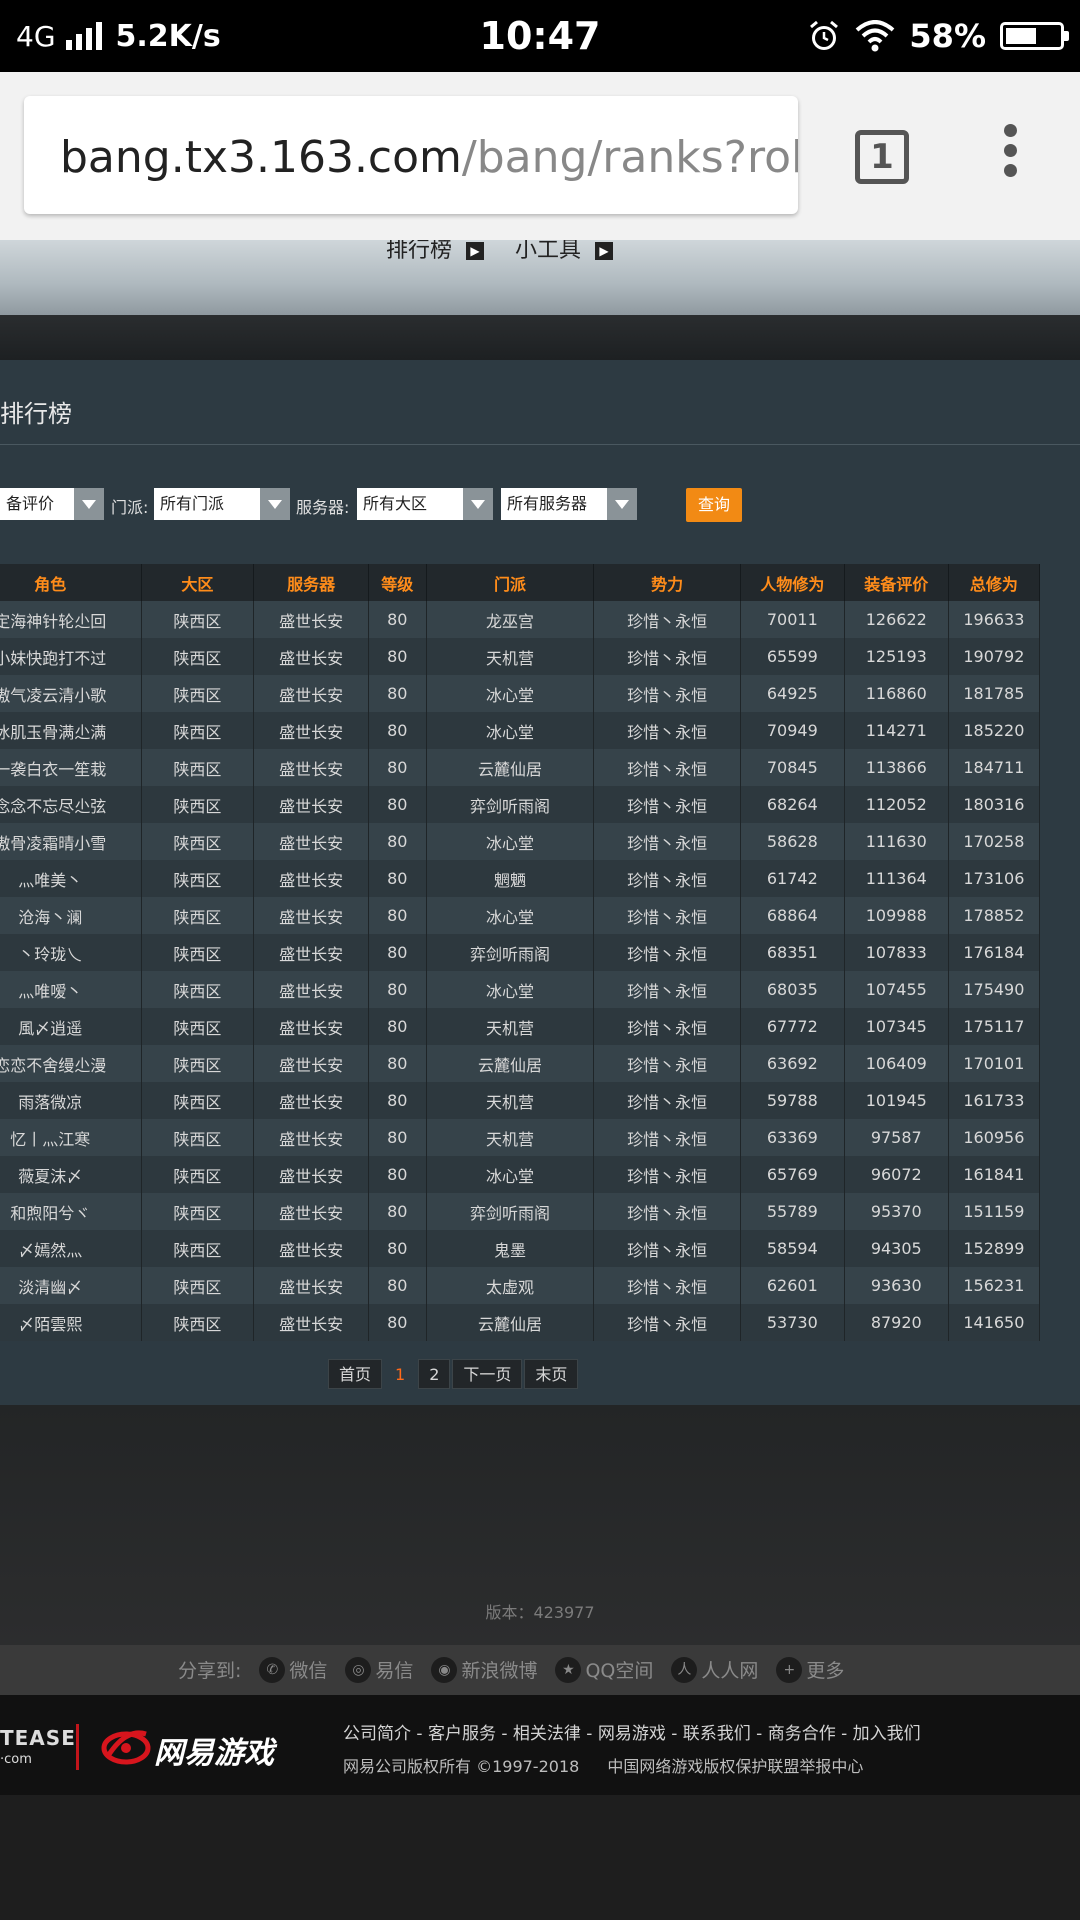  Describe the element at coordinates (510, 767) in the screenshot. I see `table-cell: 云麓仙居` at that location.